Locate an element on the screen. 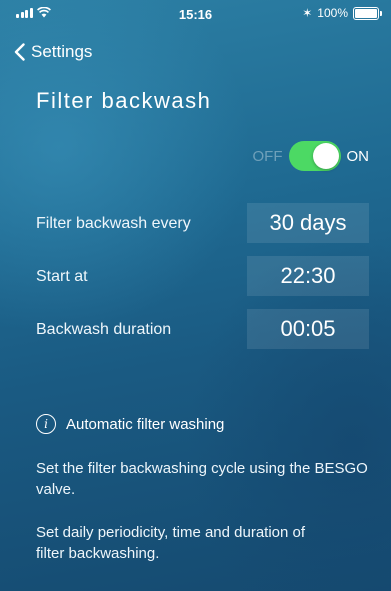 This screenshot has width=391, height=591. interval-value-field: 30 days is located at coordinates (308, 223).